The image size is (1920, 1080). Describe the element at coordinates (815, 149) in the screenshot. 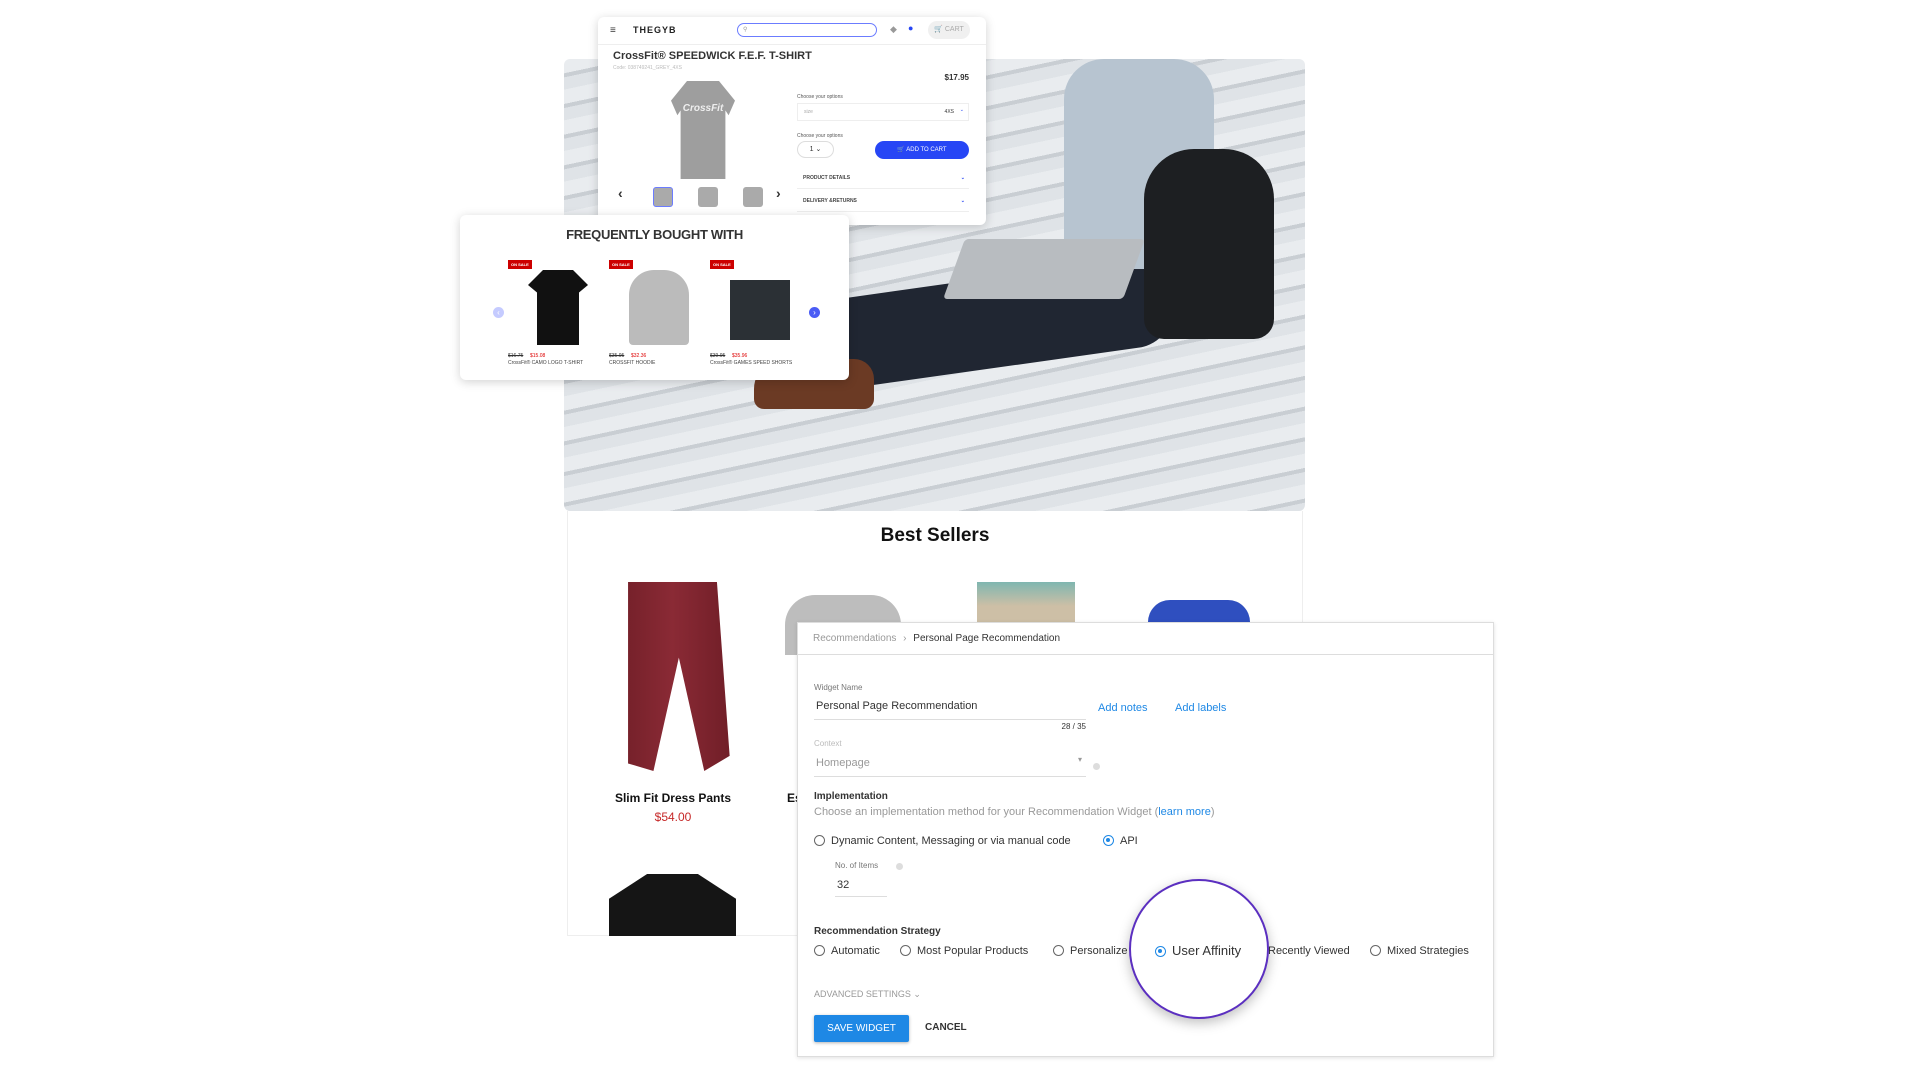

I see `quantity-select: 1 ⌄` at that location.